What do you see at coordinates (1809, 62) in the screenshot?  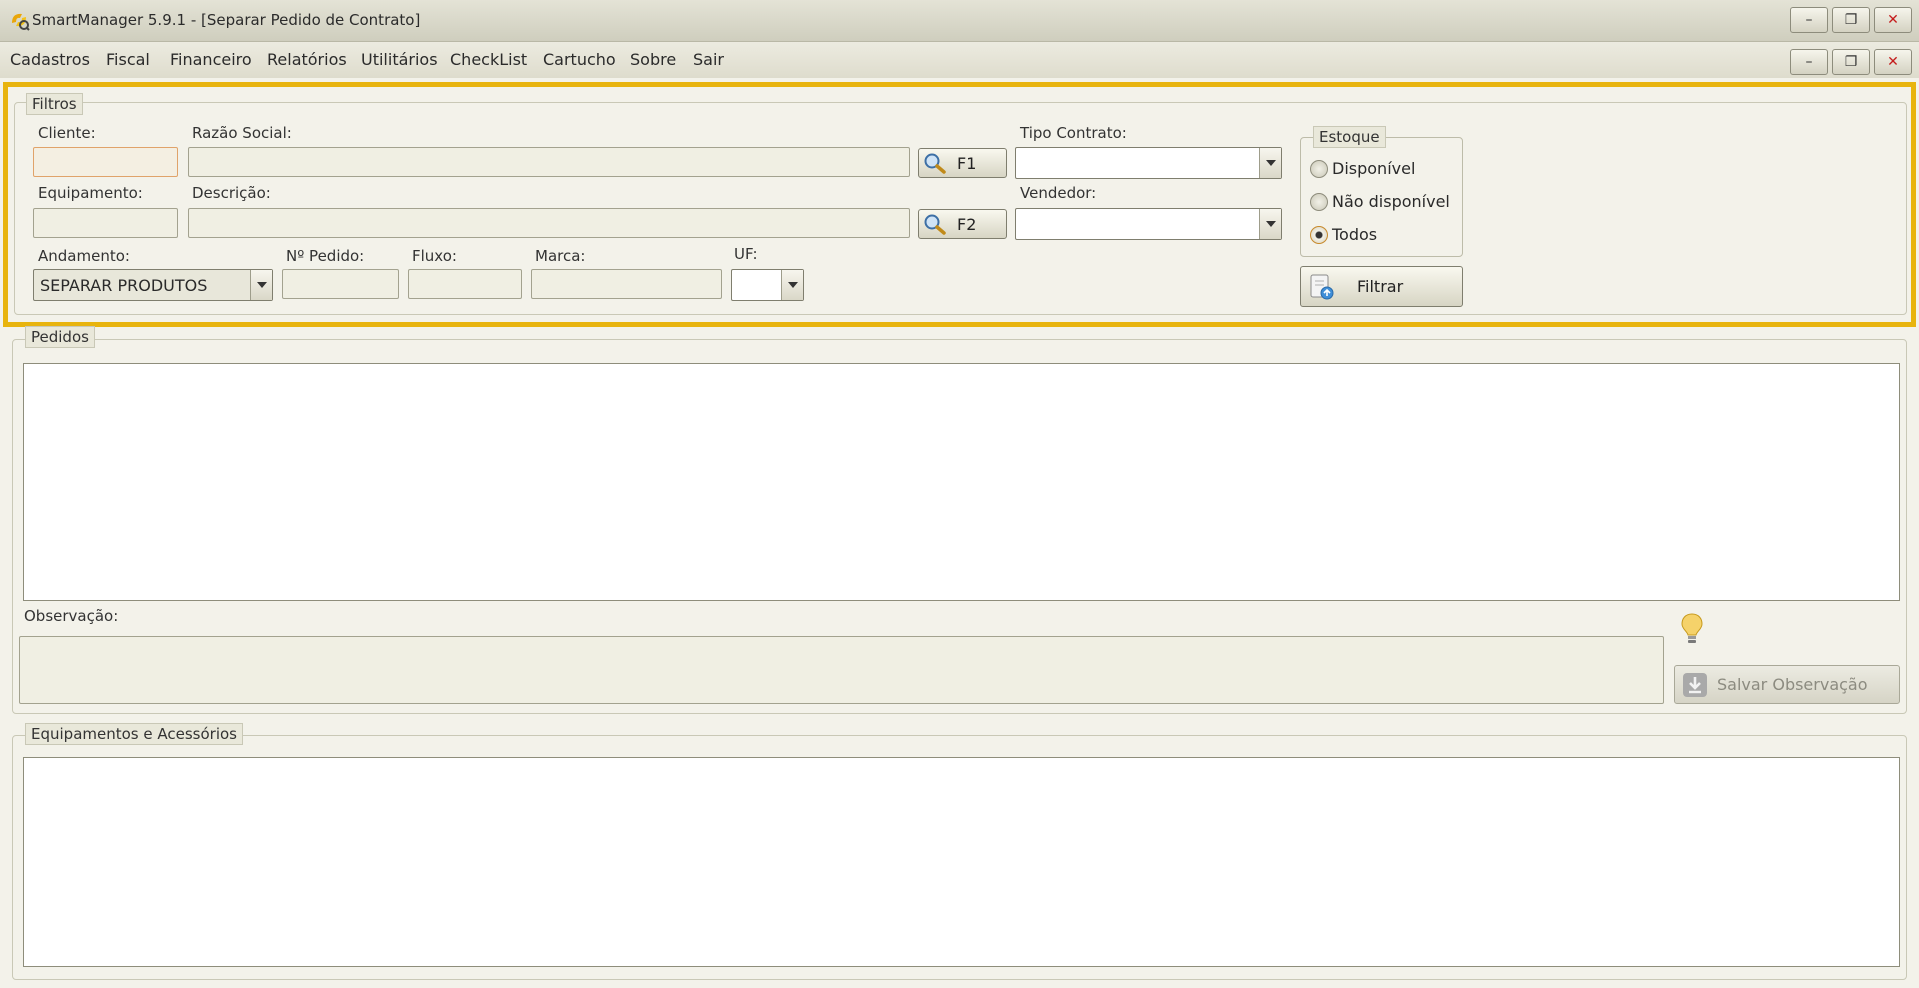 I see `child-minimize-button: –` at bounding box center [1809, 62].